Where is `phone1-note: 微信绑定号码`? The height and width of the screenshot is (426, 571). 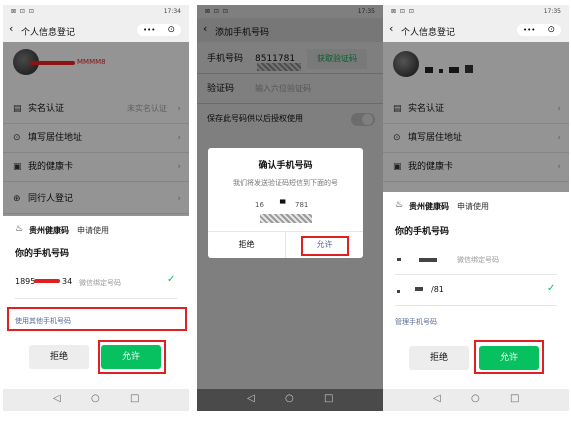 phone1-note: 微信绑定号码 is located at coordinates (478, 260).